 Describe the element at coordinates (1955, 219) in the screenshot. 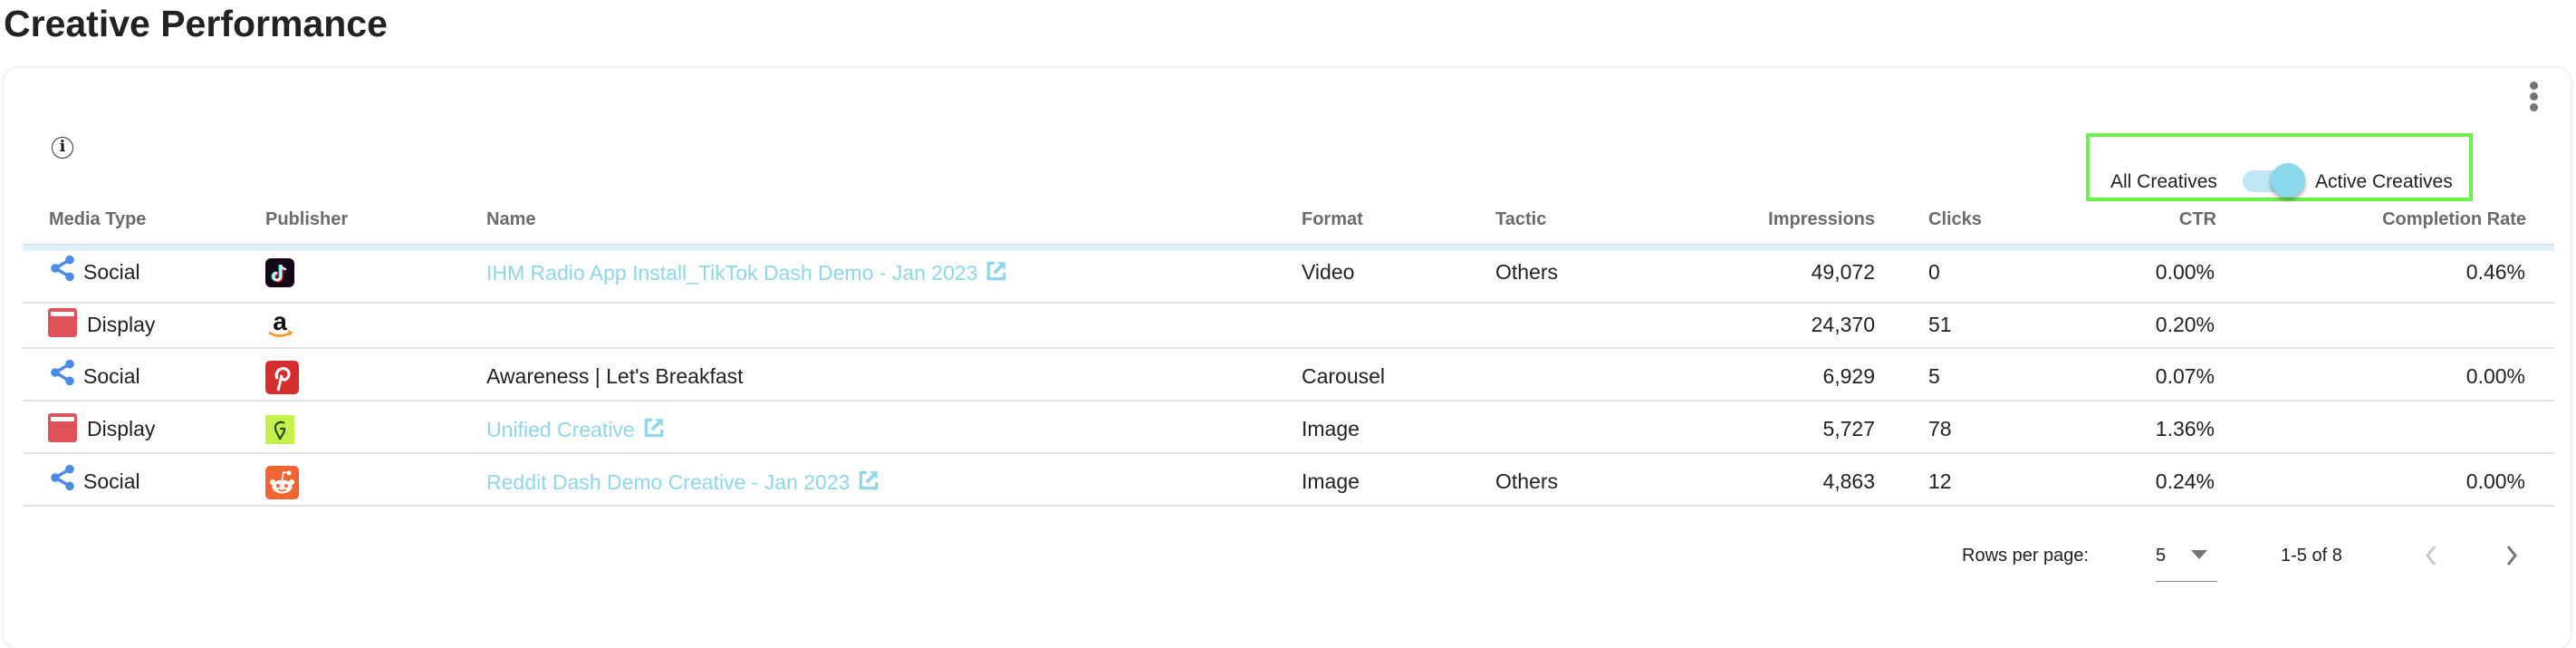

I see `column-header-clicks: Clicks` at that location.